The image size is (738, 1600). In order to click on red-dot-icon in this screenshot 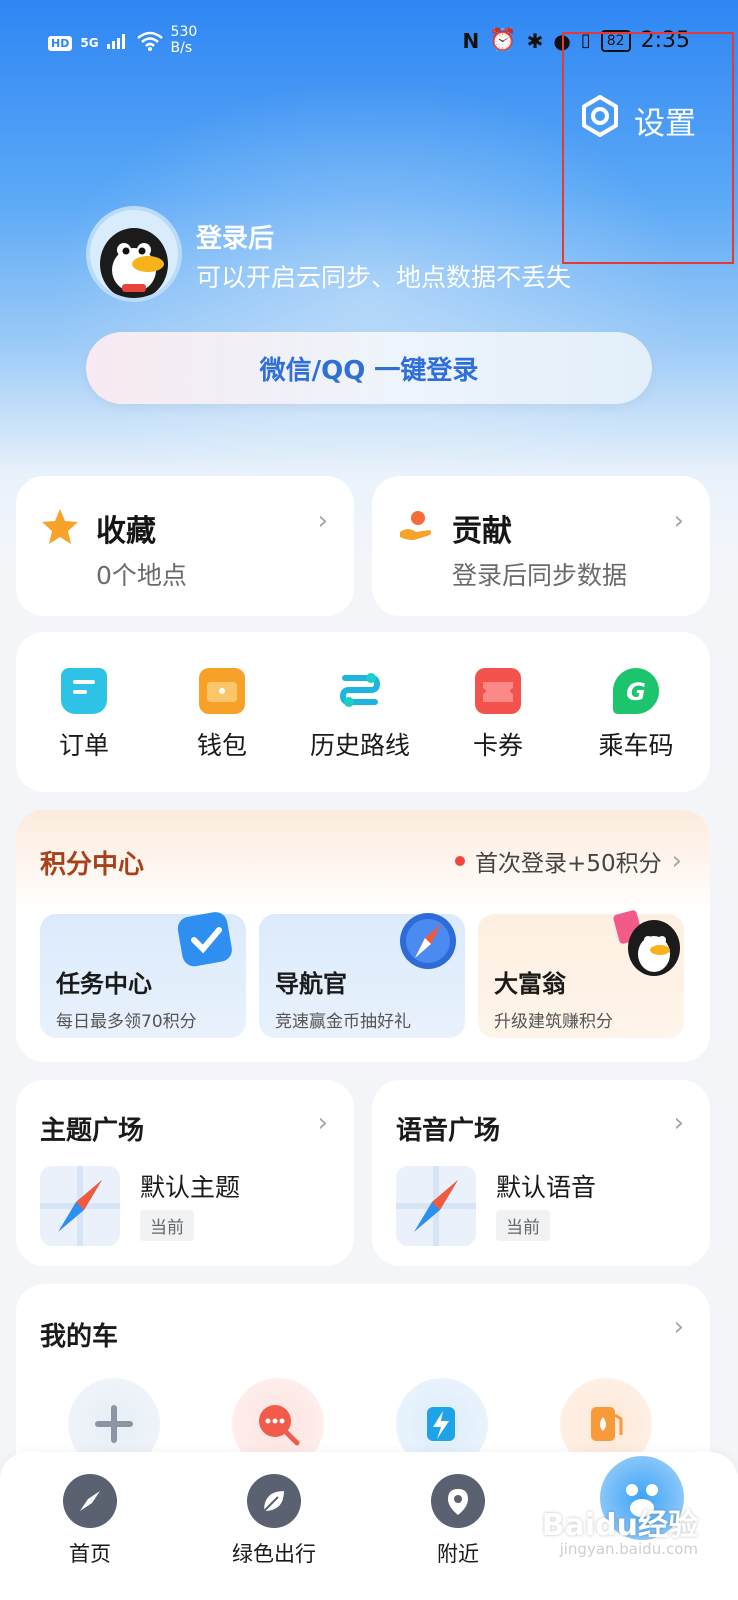, I will do `click(460, 861)`.